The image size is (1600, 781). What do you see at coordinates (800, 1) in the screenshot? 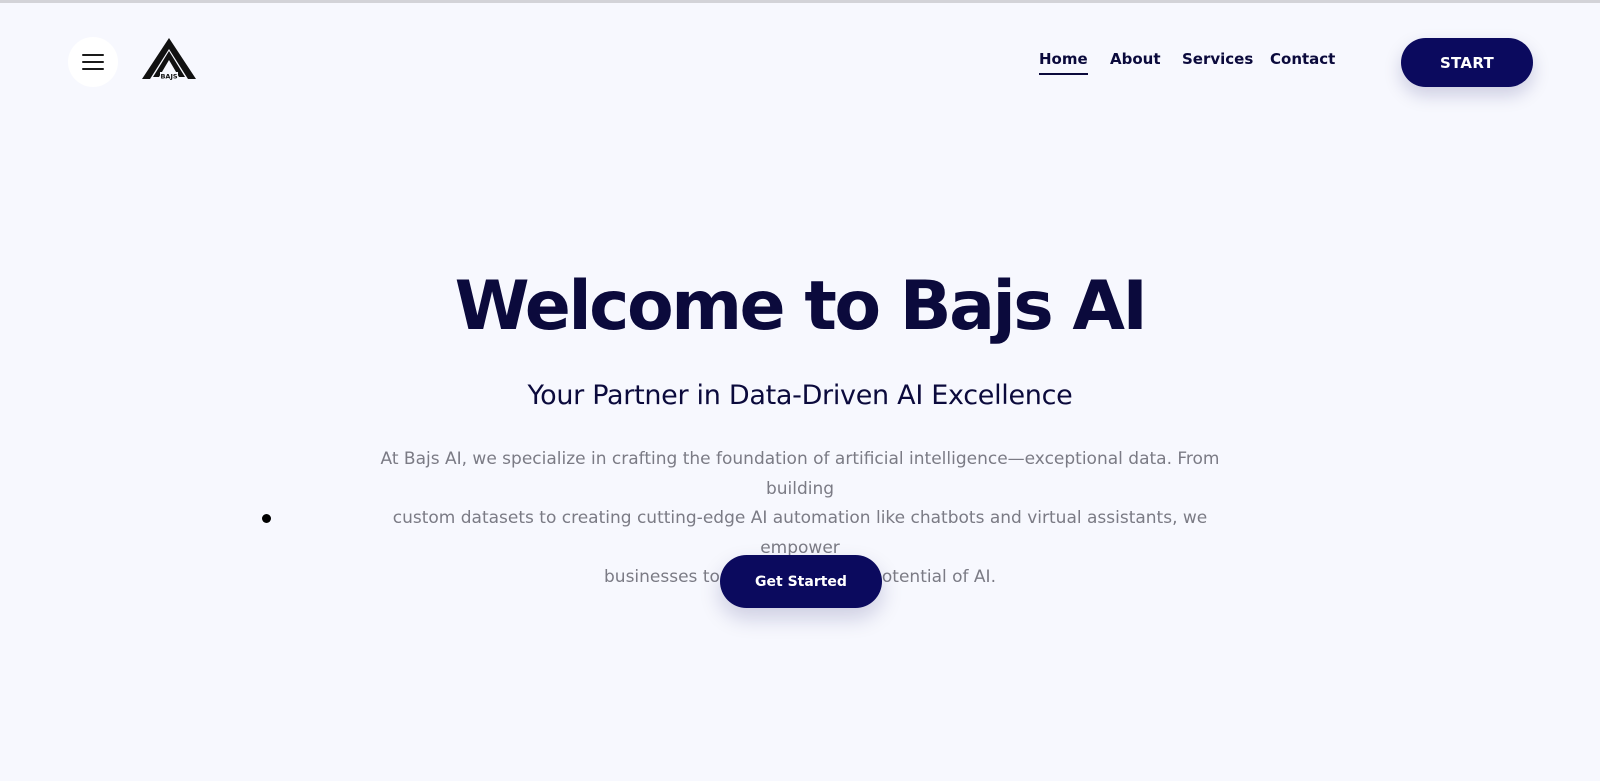
I see `top-divider` at bounding box center [800, 1].